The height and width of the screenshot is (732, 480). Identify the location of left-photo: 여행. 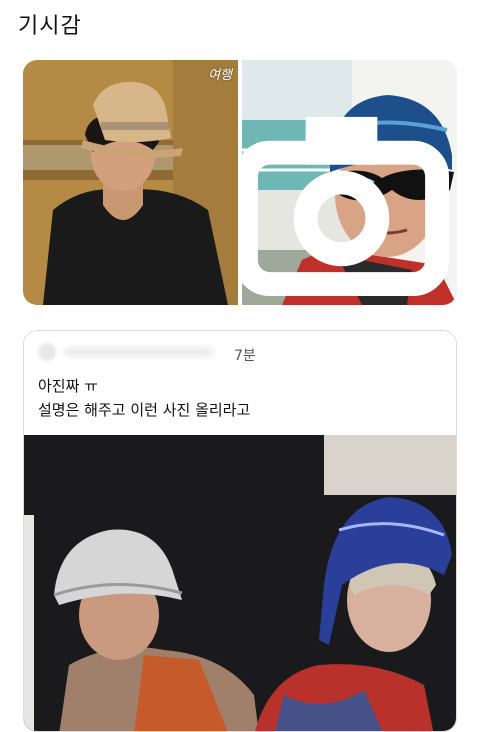
(130, 182).